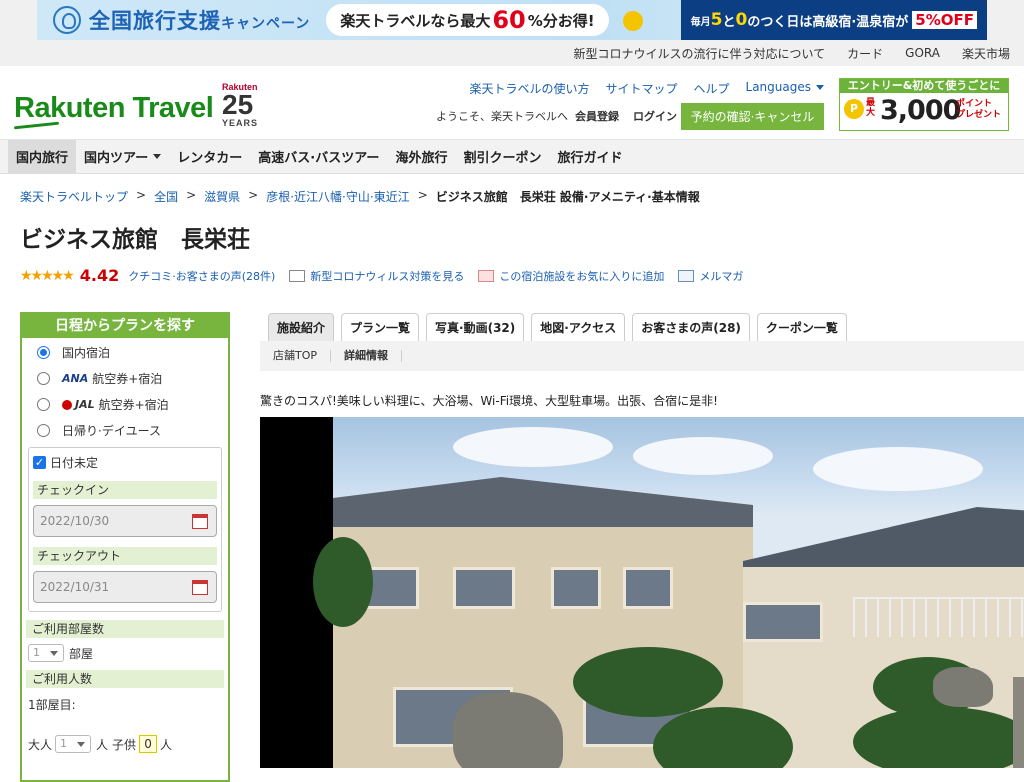 This screenshot has width=1024, height=782. Describe the element at coordinates (209, 156) in the screenshot. I see `nav-rentacar: レンタカー` at that location.